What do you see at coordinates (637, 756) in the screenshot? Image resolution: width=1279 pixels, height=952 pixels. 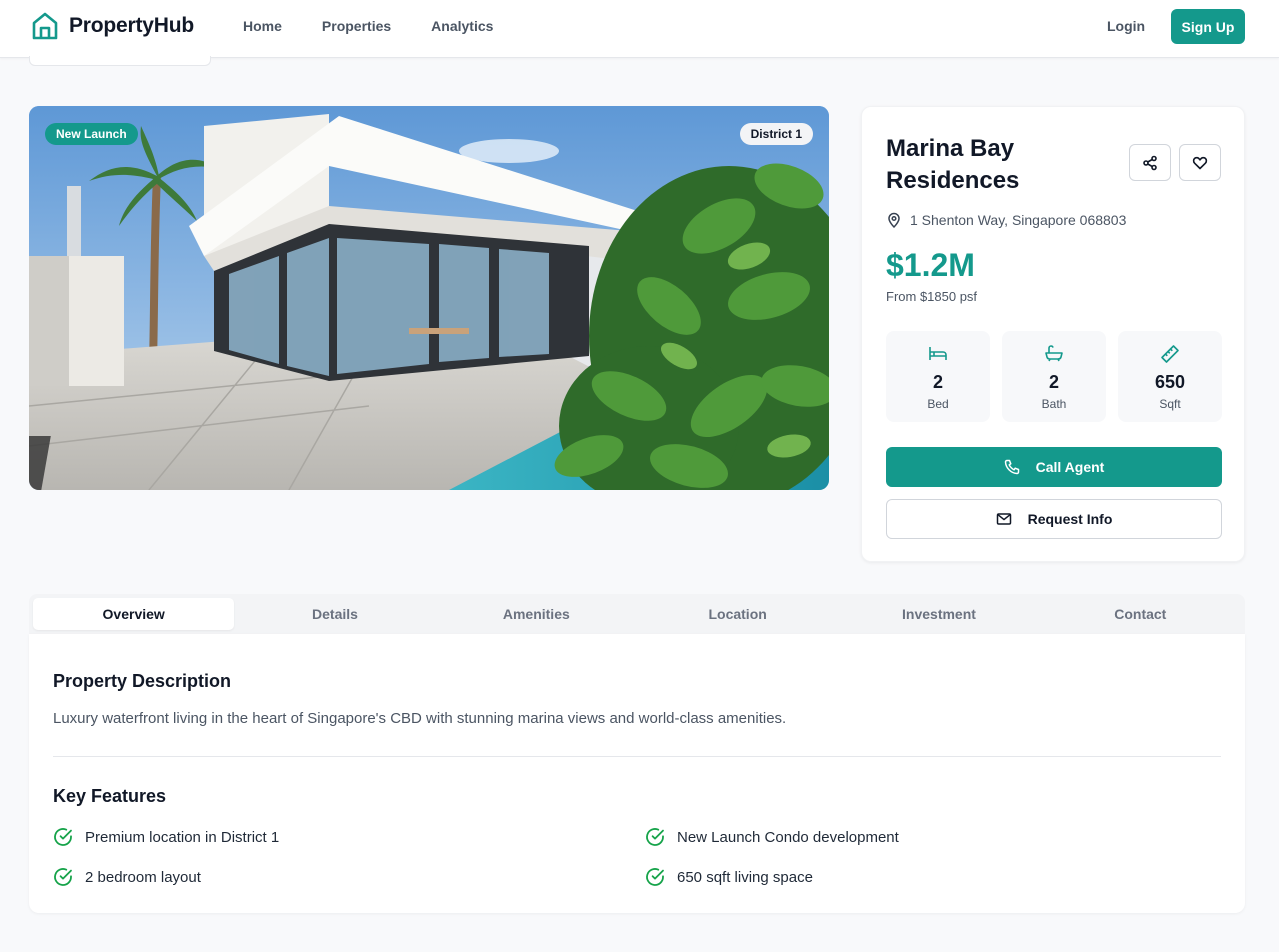 I see `section-divider` at bounding box center [637, 756].